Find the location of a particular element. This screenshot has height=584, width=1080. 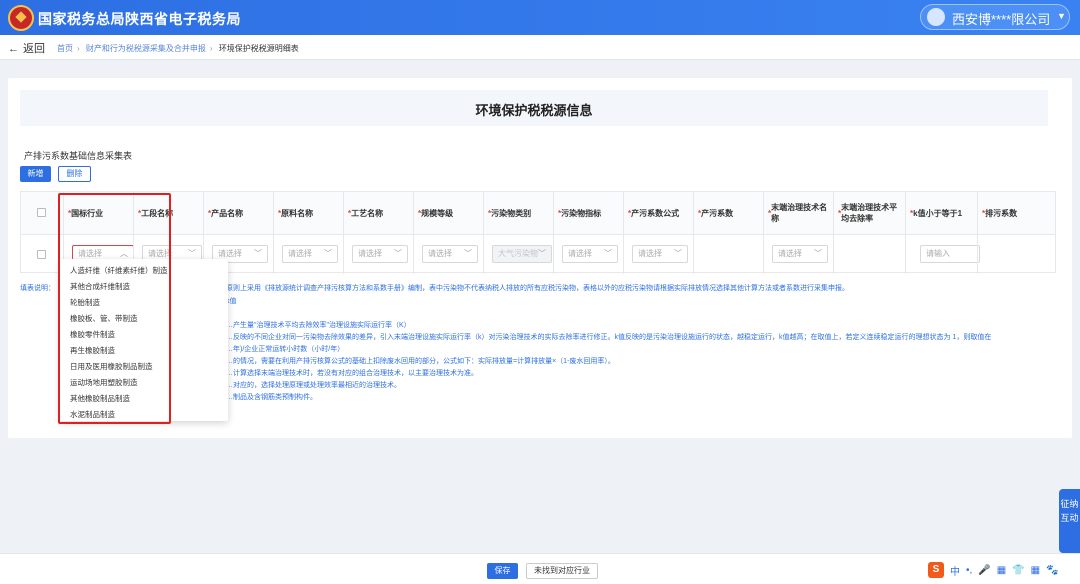

select-all-cell is located at coordinates (42, 213).